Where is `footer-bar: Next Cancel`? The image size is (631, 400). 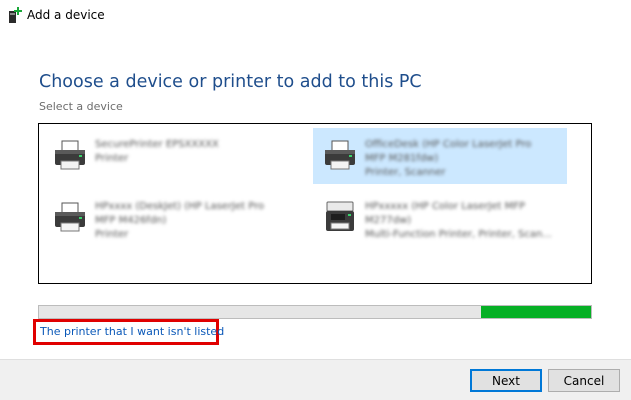 footer-bar: Next Cancel is located at coordinates (315, 379).